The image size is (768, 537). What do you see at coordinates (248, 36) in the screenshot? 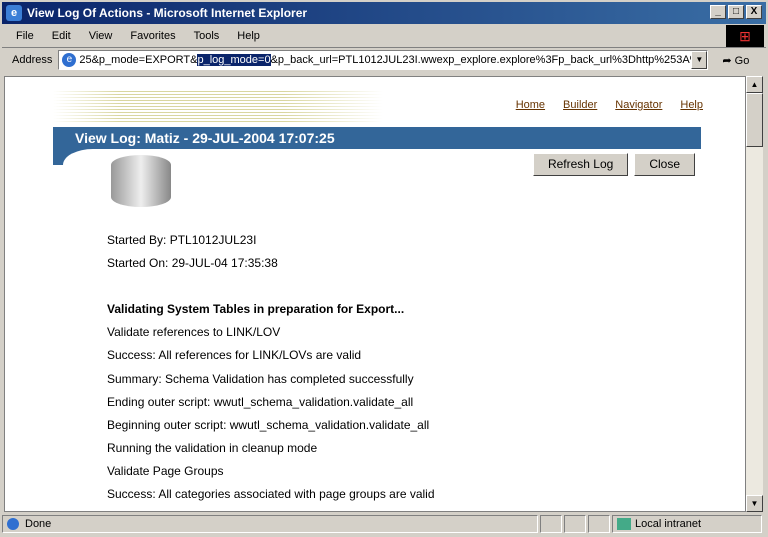
I see `menu-help: Help` at bounding box center [248, 36].